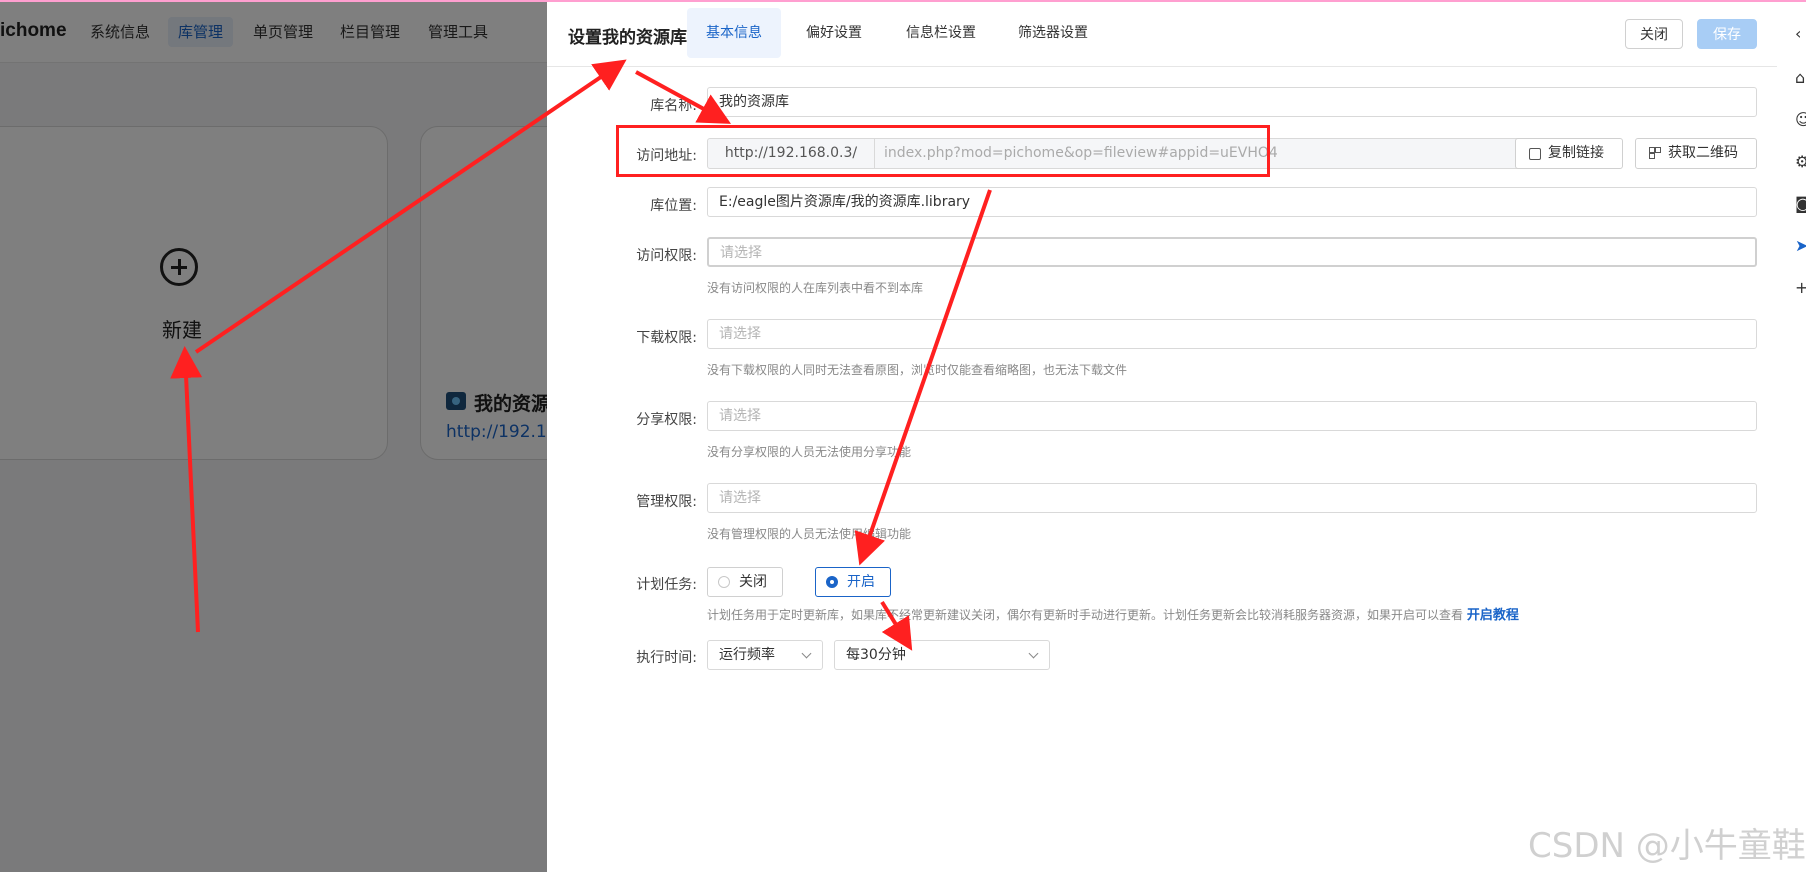 The image size is (1806, 872). I want to click on arrow-to-schedule-on, so click(923, 377).